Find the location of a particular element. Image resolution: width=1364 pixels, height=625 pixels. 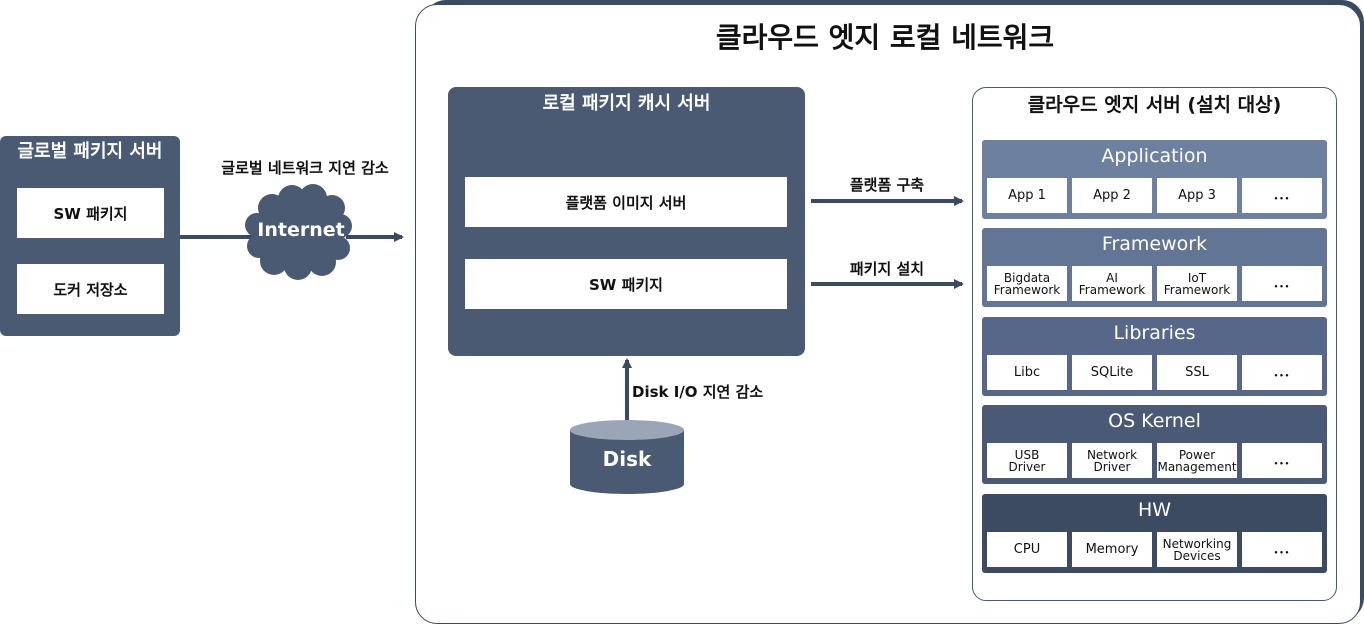

cache-server-title: 로컬 패키지 캐시 서버 is located at coordinates (626, 103).